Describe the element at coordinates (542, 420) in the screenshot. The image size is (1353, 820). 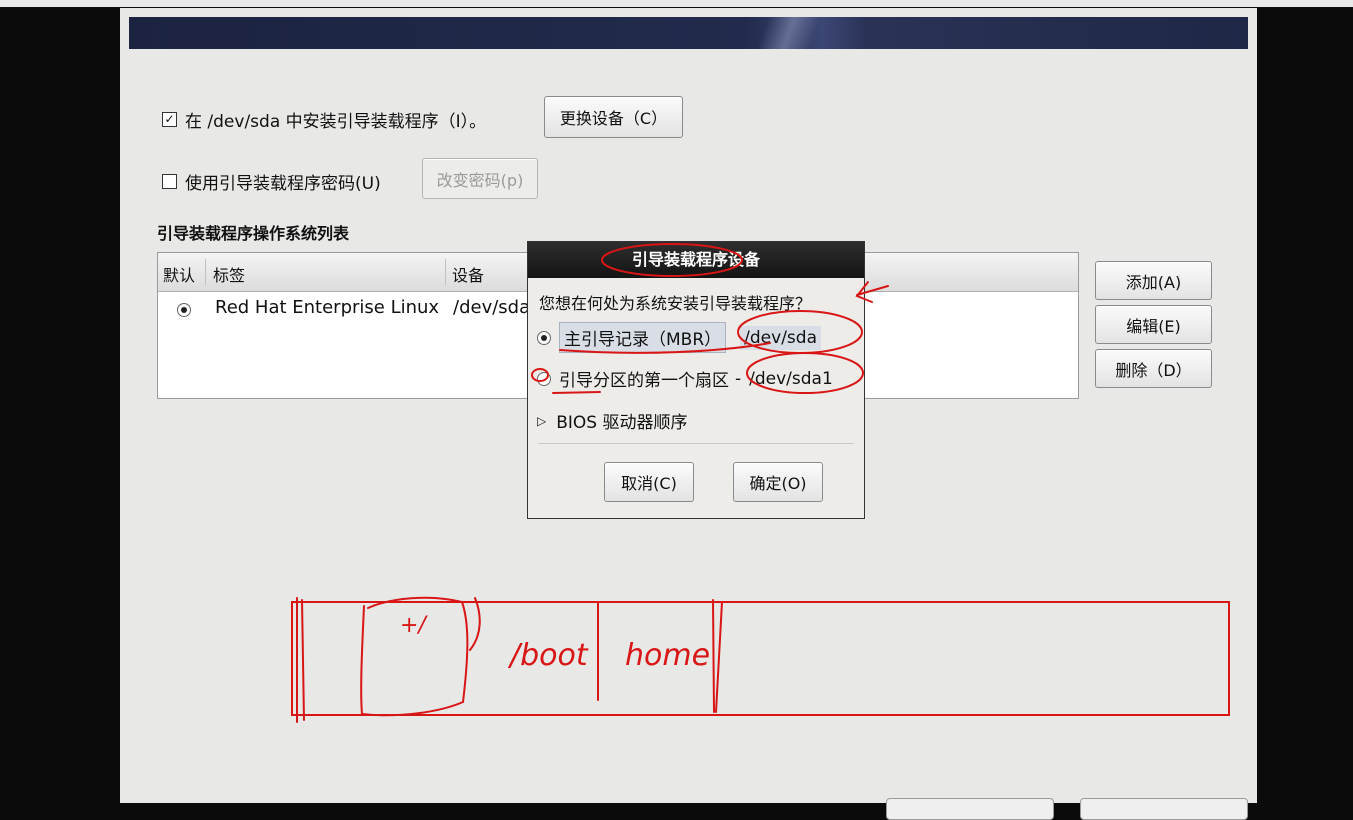
I see `expand-triangle-icon: ▷` at that location.